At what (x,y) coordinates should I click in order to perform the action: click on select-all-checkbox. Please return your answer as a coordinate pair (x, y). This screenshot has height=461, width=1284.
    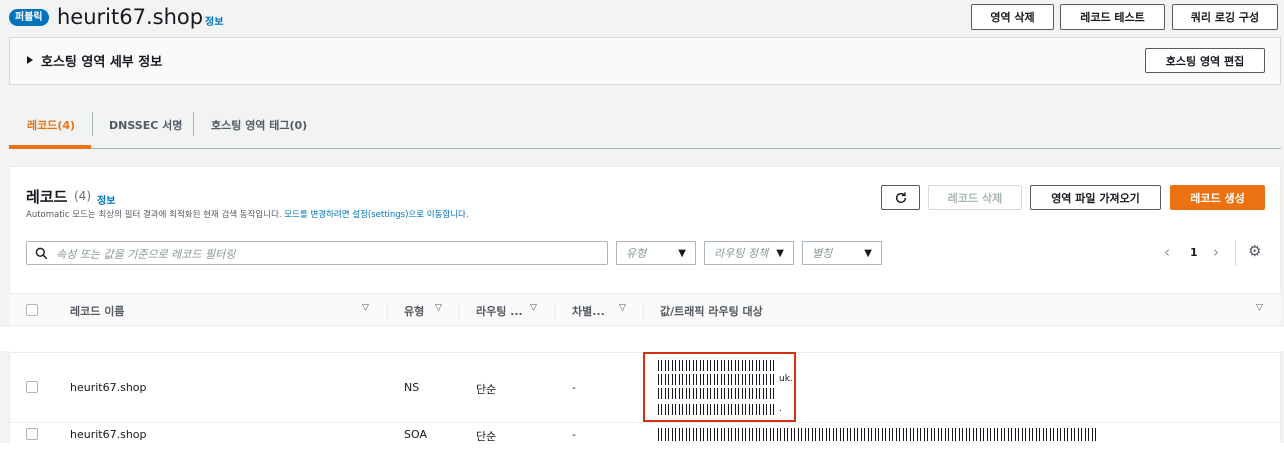
    Looking at the image, I should click on (32, 310).